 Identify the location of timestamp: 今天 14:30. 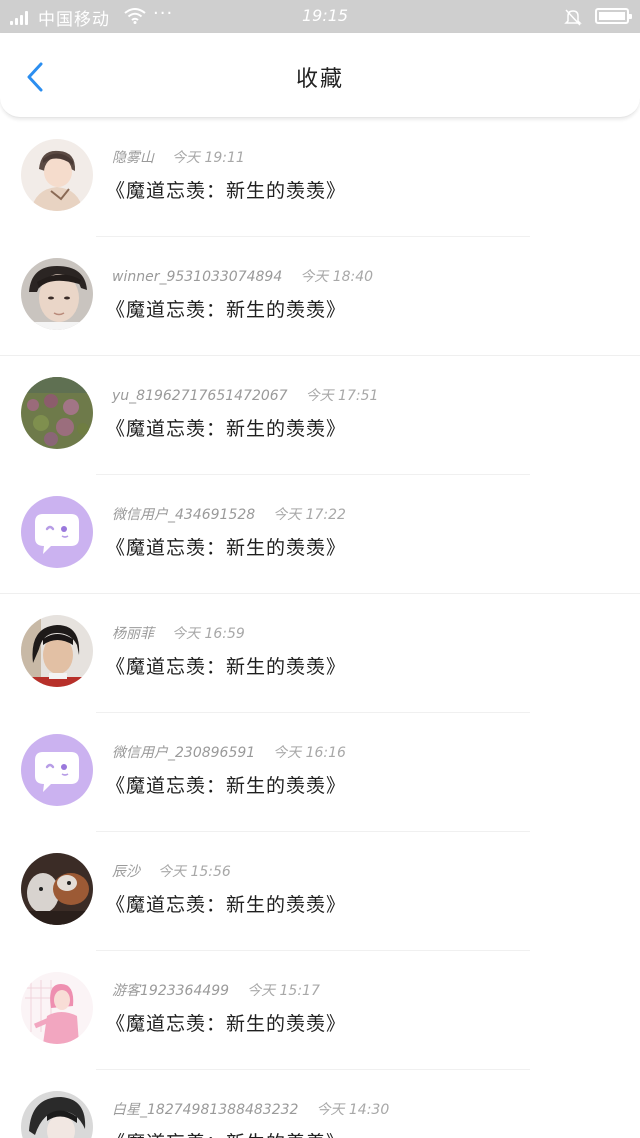
(353, 1110).